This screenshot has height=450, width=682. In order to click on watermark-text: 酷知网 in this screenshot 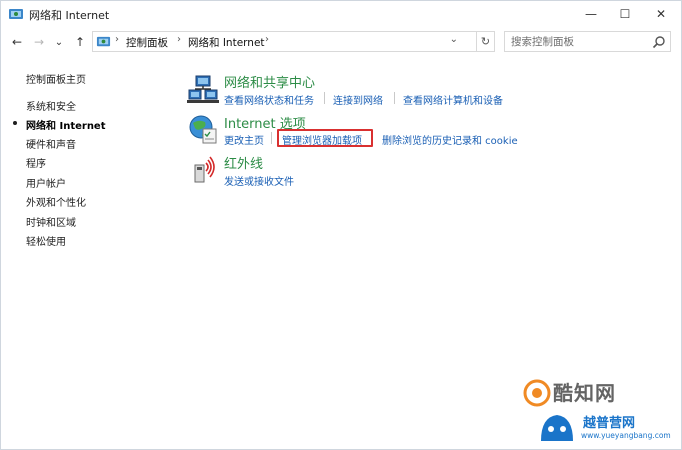, I will do `click(584, 393)`.